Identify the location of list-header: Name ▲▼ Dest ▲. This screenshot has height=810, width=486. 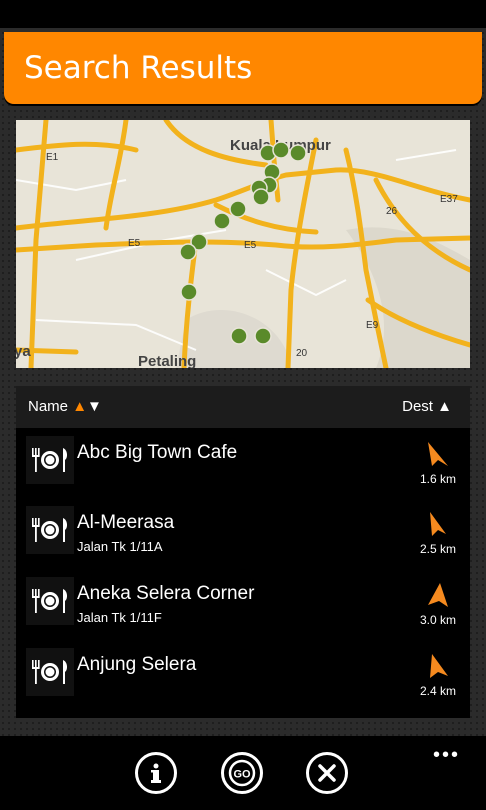
(243, 407).